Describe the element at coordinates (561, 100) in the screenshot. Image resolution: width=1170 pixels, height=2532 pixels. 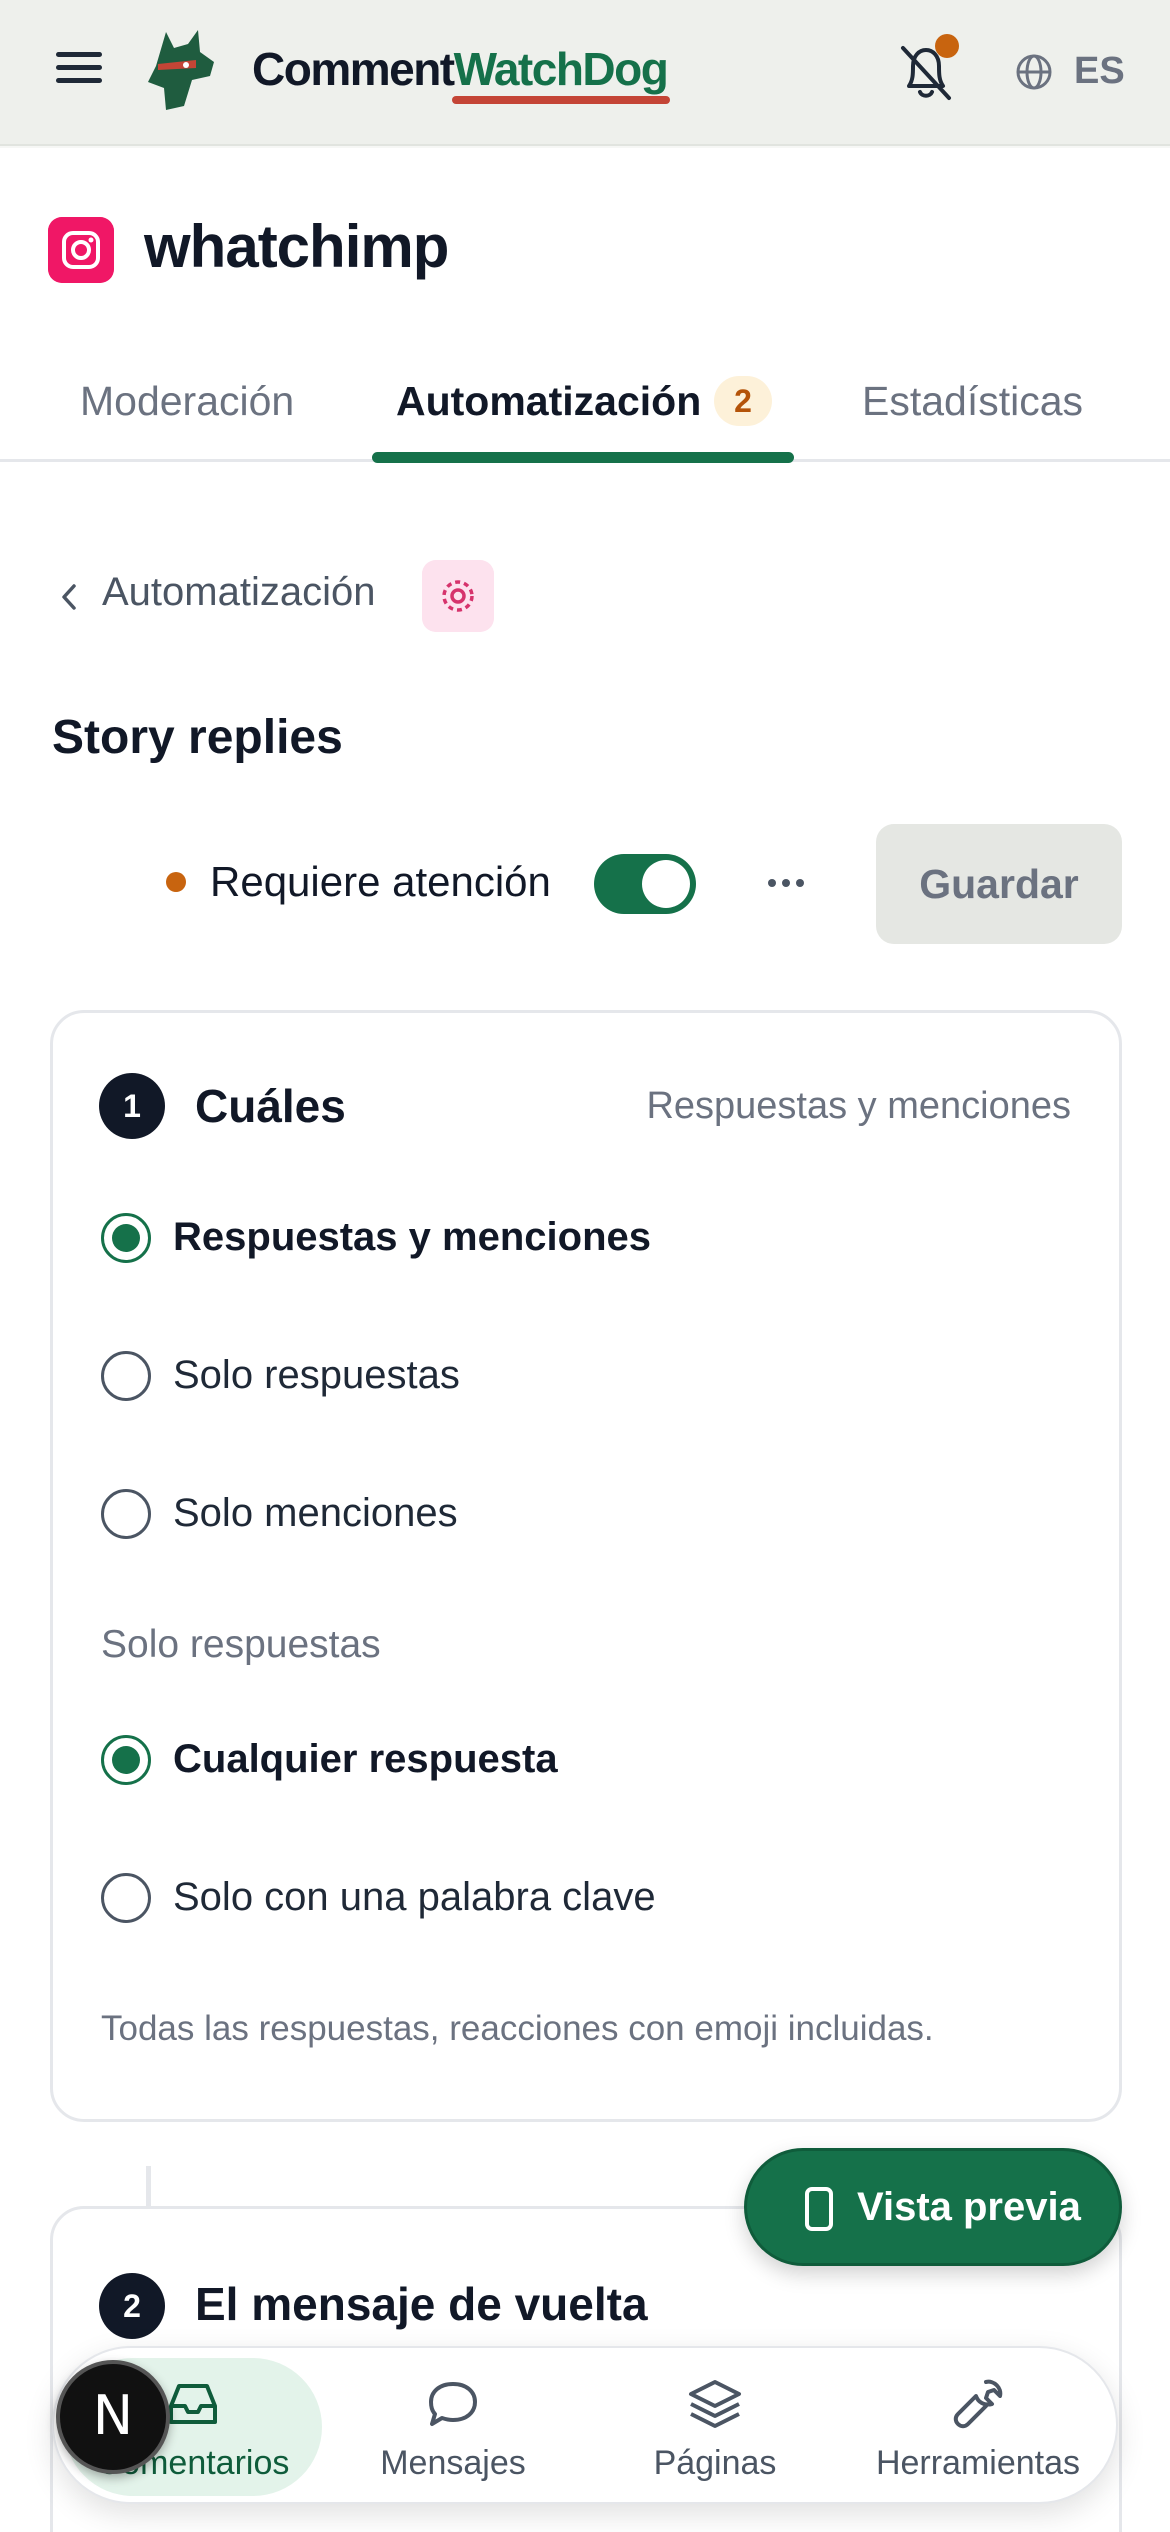
I see `brand-underline` at that location.